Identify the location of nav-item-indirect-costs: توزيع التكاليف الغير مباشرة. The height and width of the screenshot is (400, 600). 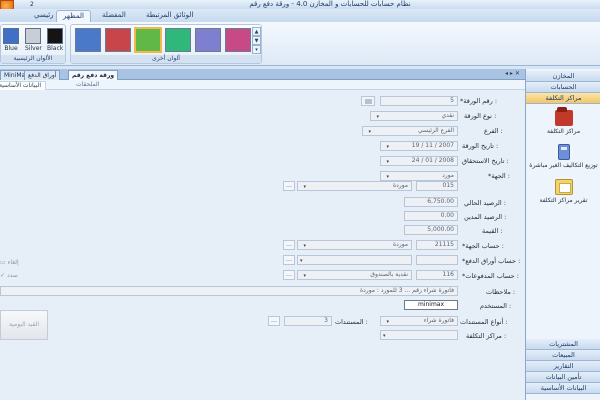
(563, 156).